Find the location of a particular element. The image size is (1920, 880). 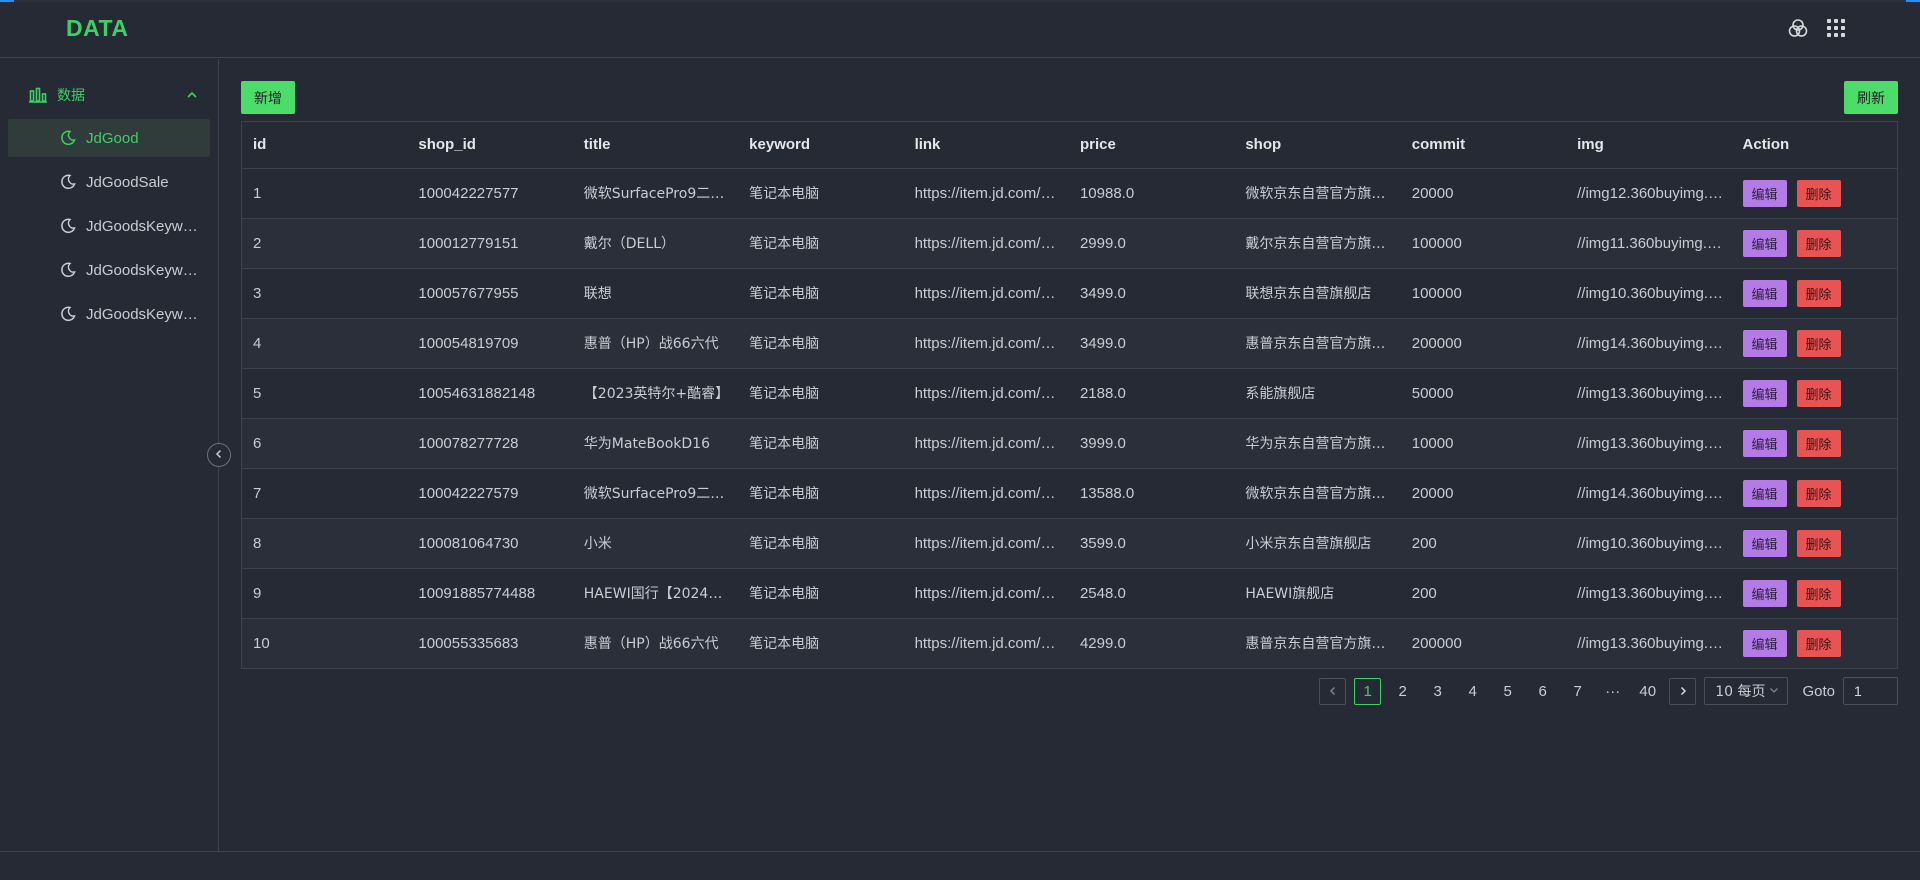

page-number-list: 1 2 3 4 5 6 7 ··· 40 is located at coordinates (1507, 691).